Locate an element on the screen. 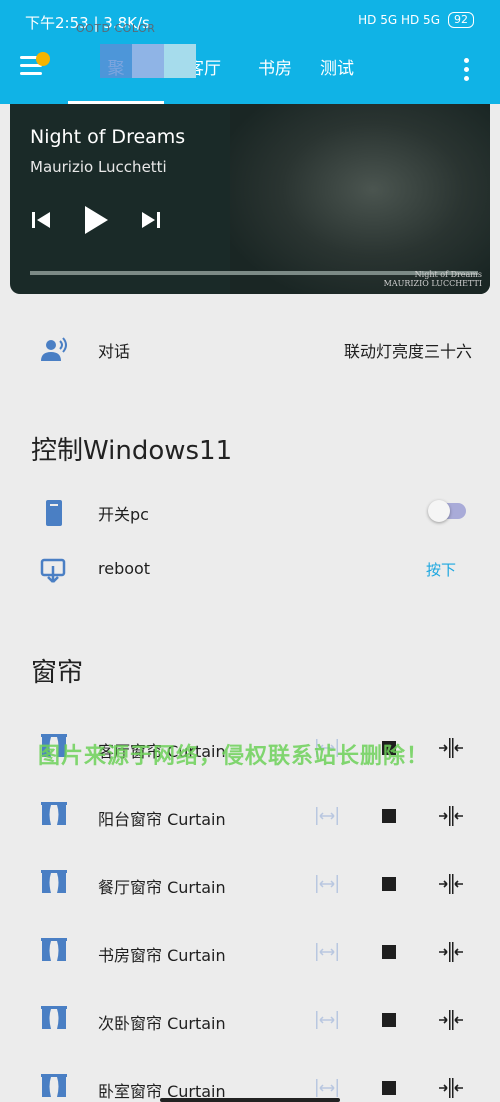 This screenshot has width=500, height=1102. curtain-row: 次卧窗帘 Curtain is located at coordinates (250, 1018).